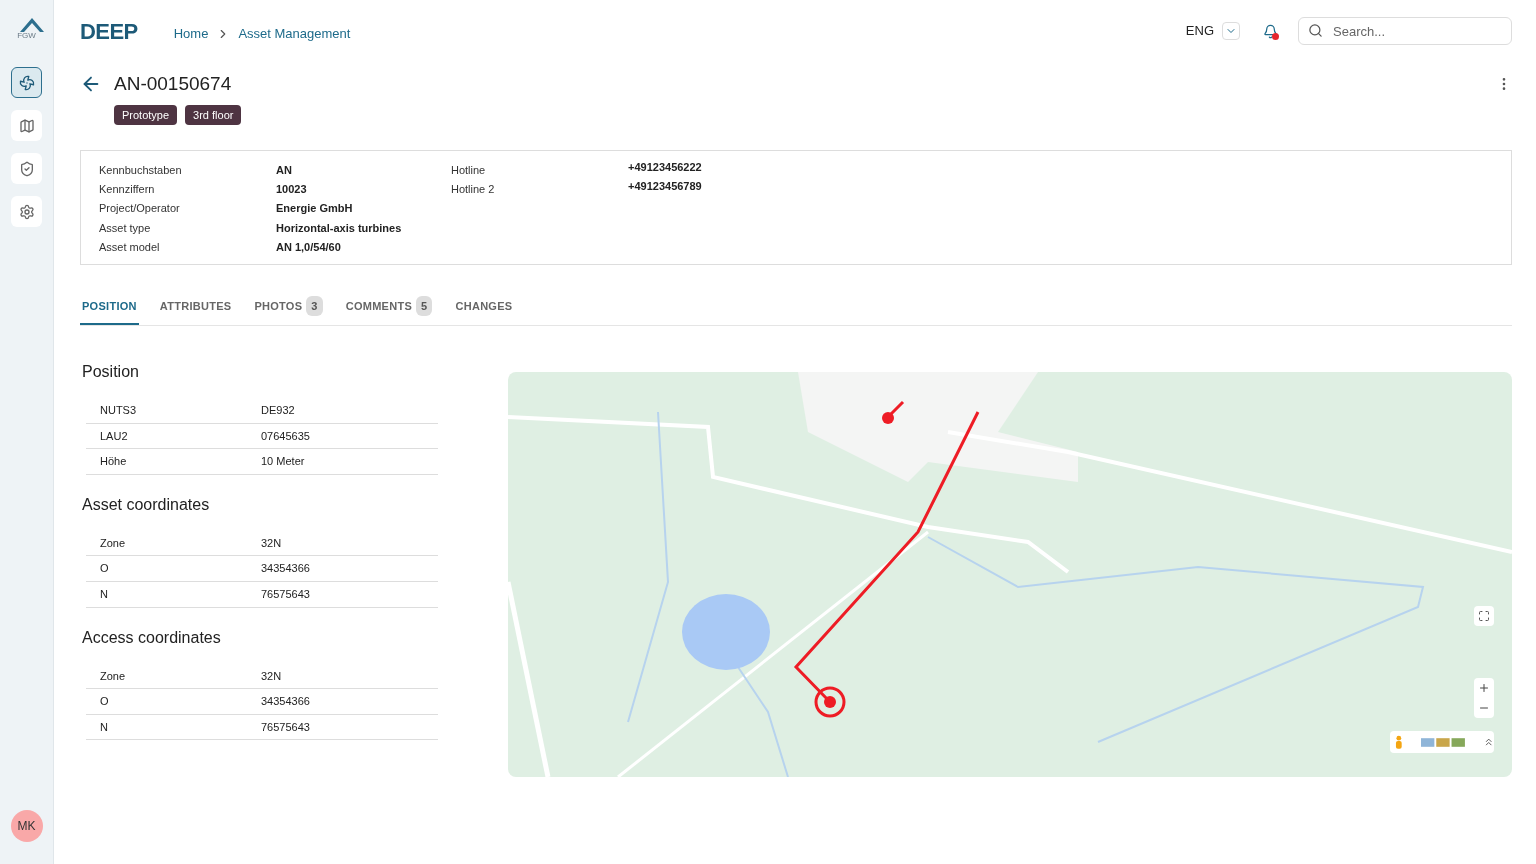 Image resolution: width=1536 pixels, height=864 pixels. What do you see at coordinates (146, 504) in the screenshot?
I see `section-title: Asset coordinates` at bounding box center [146, 504].